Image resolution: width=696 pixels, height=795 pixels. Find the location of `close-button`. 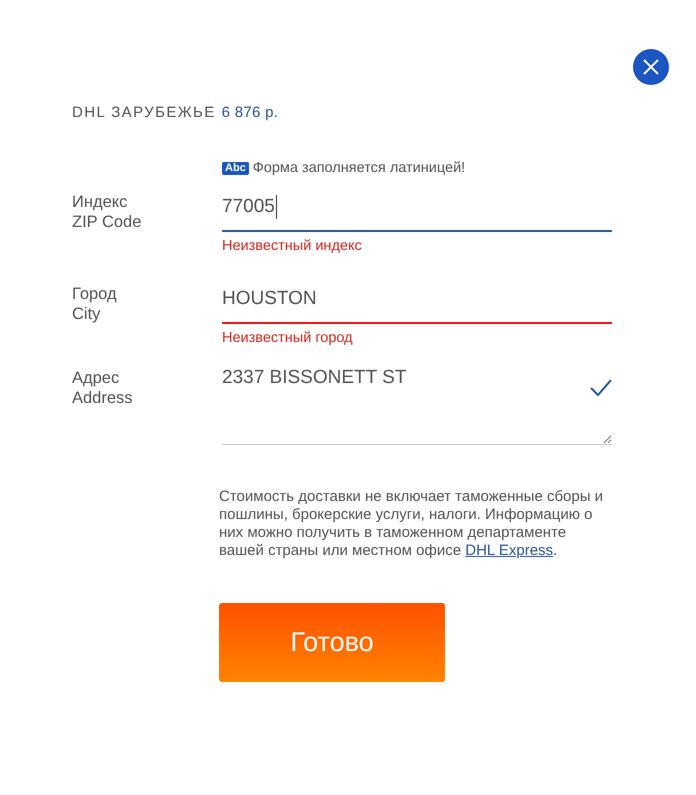

close-button is located at coordinates (651, 67).